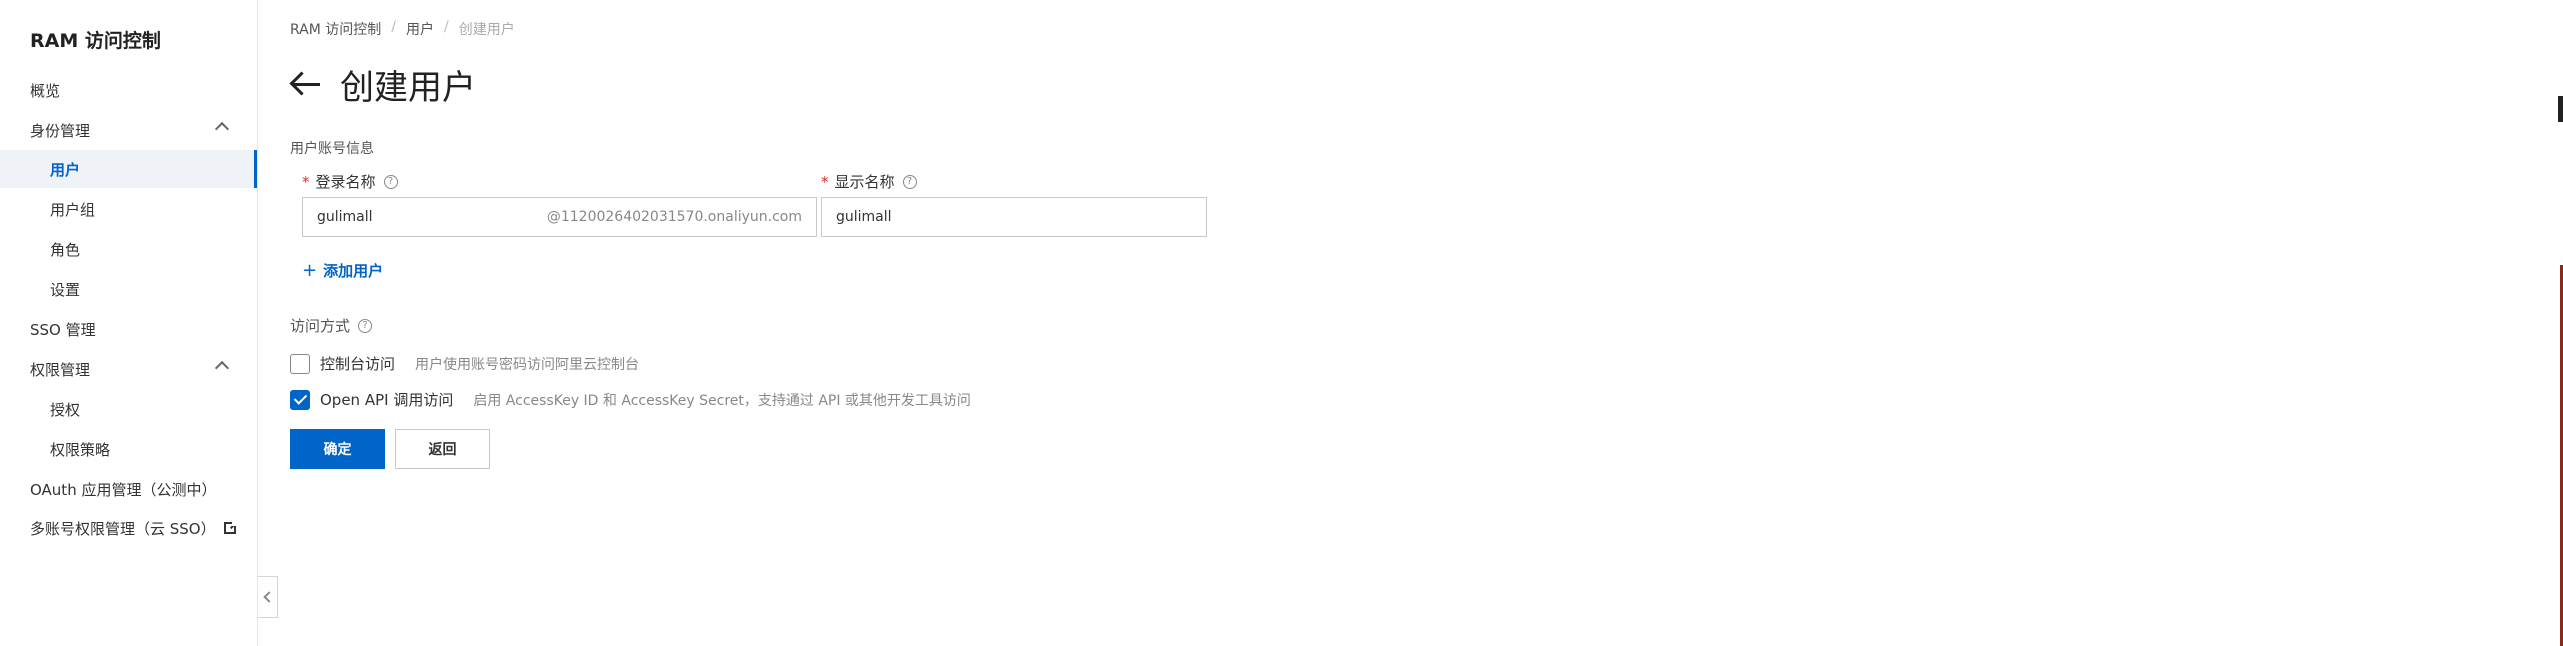 This screenshot has width=2563, height=646. I want to click on sidebar-item-grants: 授权, so click(128, 409).